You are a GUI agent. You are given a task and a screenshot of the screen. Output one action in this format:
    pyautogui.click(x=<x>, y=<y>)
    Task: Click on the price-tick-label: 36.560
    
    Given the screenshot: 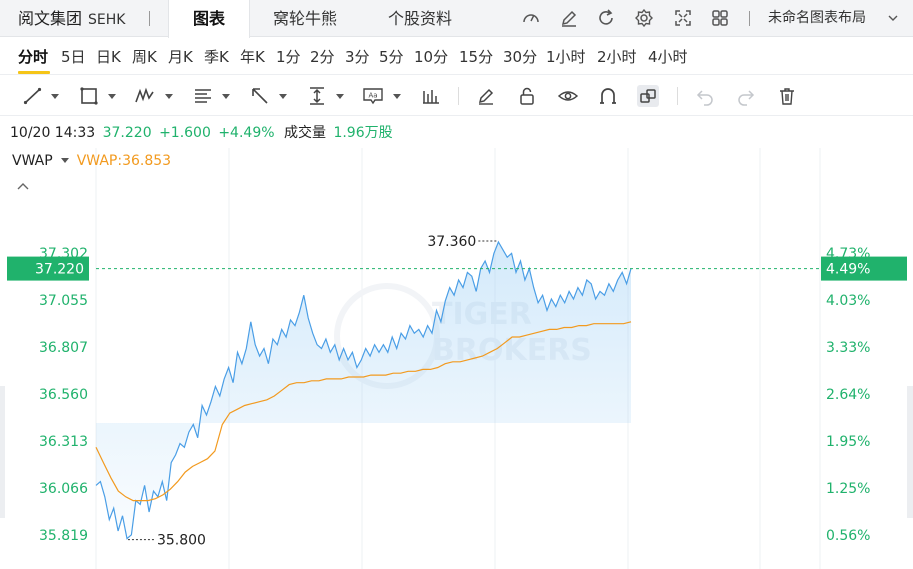 What is the action you would take?
    pyautogui.click(x=63, y=395)
    